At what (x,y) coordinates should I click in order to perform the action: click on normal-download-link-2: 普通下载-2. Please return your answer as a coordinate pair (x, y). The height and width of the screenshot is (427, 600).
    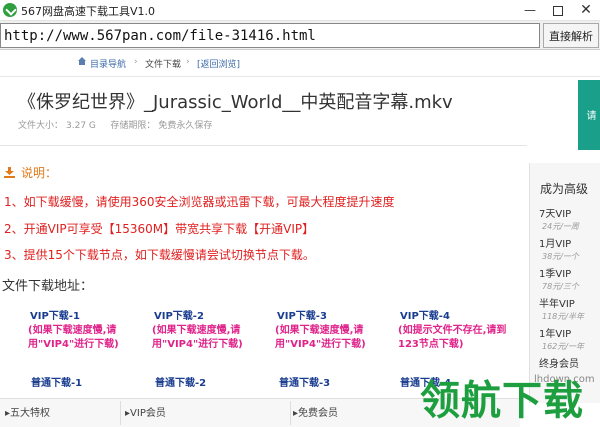
    Looking at the image, I should click on (180, 381).